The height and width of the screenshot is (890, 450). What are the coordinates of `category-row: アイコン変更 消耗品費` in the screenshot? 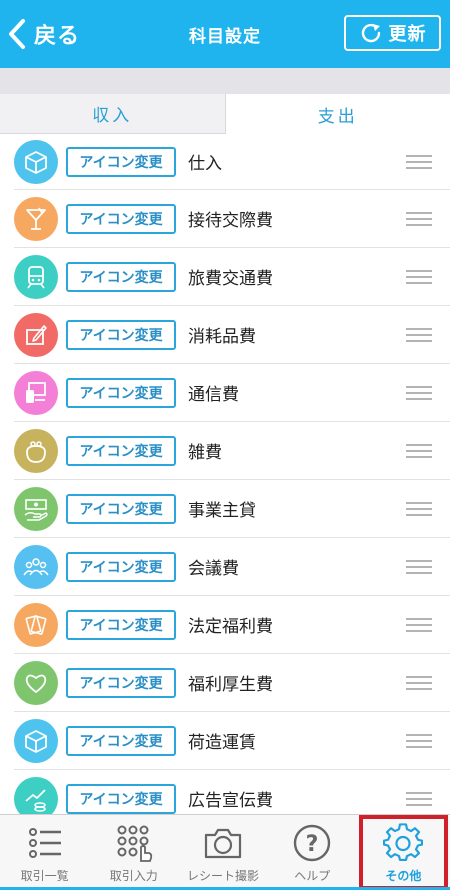 It's located at (225, 335).